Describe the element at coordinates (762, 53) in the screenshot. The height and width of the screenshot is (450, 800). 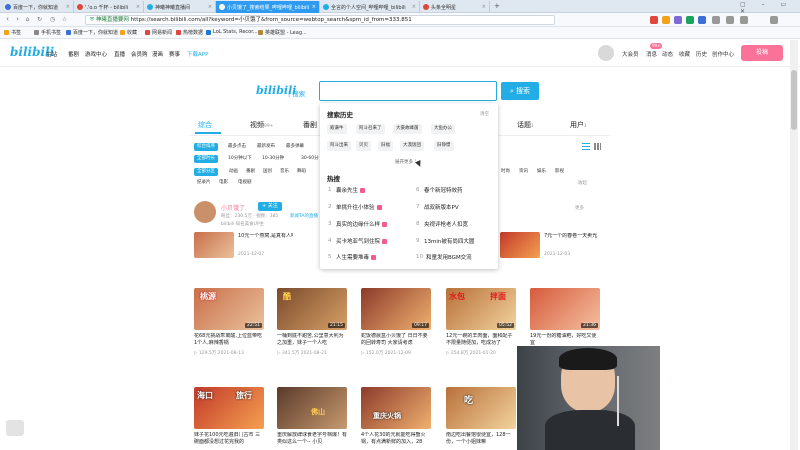
I see `upload-button: 投稿` at that location.